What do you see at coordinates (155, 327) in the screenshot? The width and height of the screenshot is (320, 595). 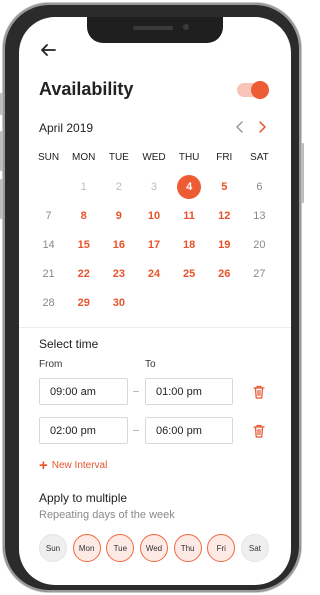 I see `divider` at bounding box center [155, 327].